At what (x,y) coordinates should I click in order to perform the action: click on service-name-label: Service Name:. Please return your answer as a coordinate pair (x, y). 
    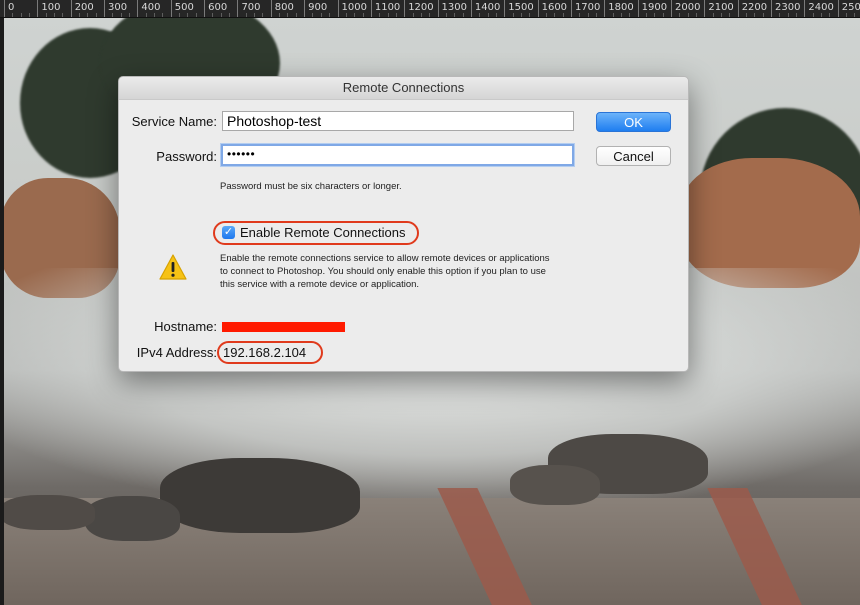
    Looking at the image, I should click on (174, 121).